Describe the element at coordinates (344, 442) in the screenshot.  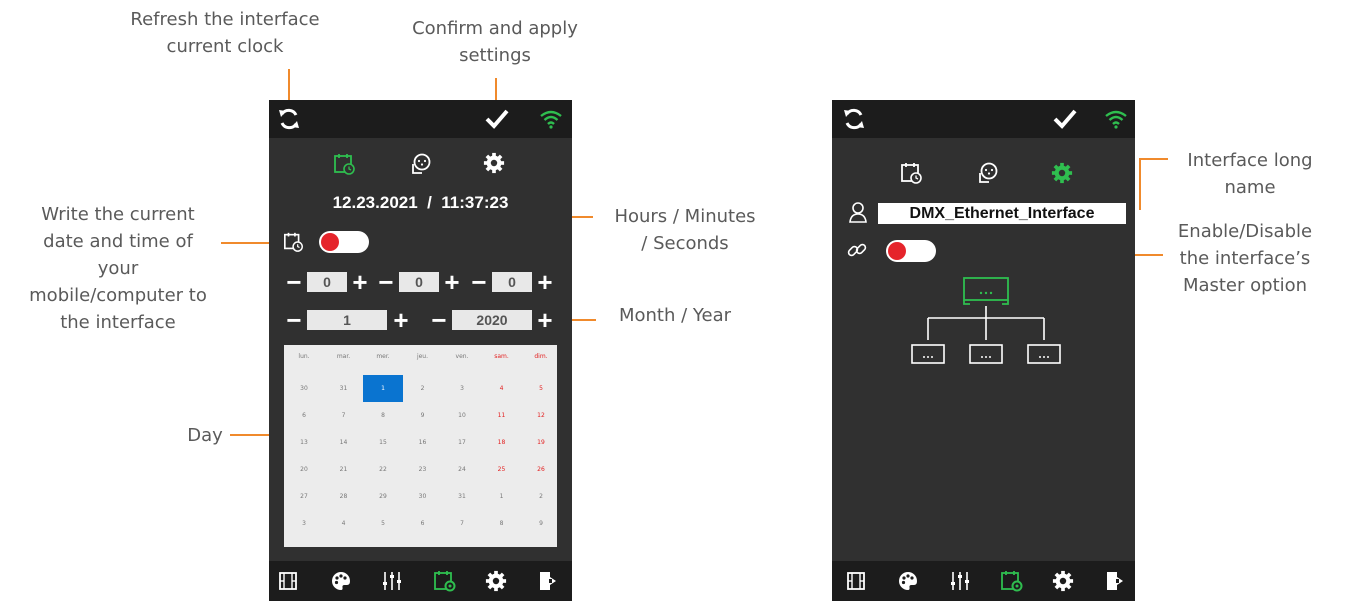
I see `calendar-day: 14` at that location.